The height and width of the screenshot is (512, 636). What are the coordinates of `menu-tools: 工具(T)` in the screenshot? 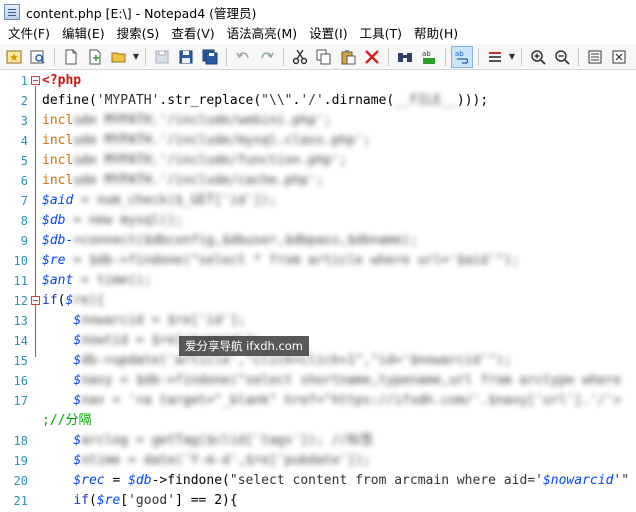 It's located at (381, 34).